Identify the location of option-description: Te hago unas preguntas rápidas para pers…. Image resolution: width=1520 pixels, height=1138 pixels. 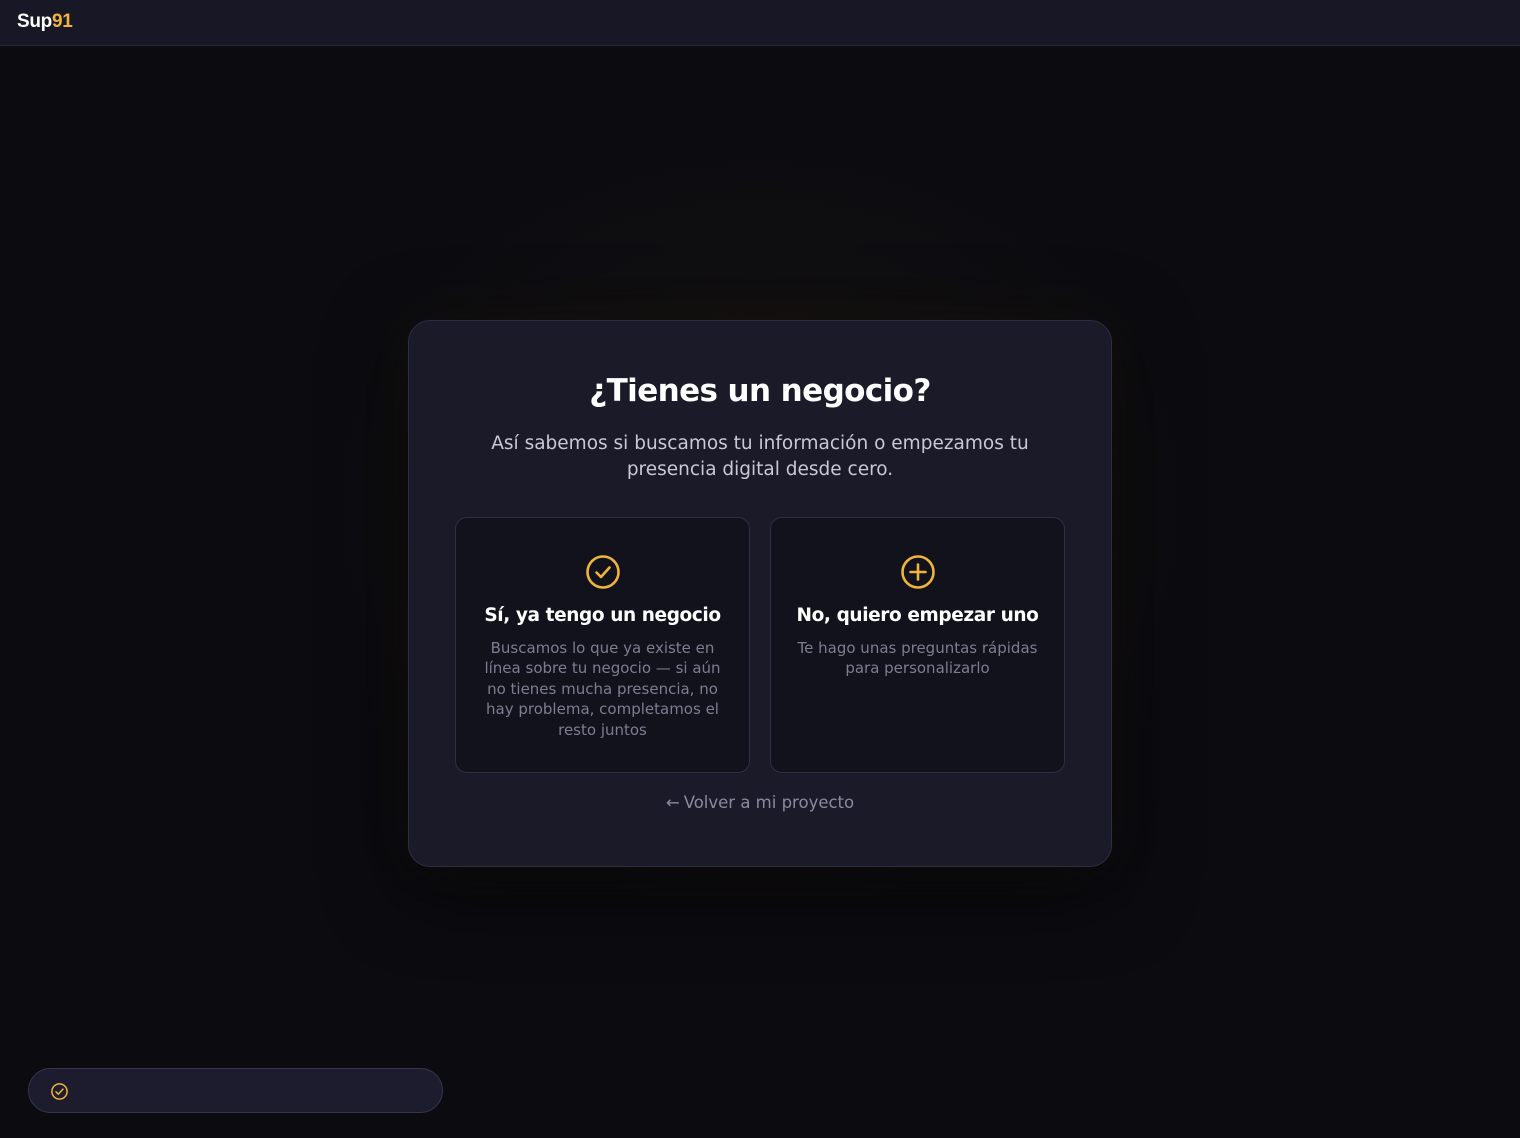
(917, 658).